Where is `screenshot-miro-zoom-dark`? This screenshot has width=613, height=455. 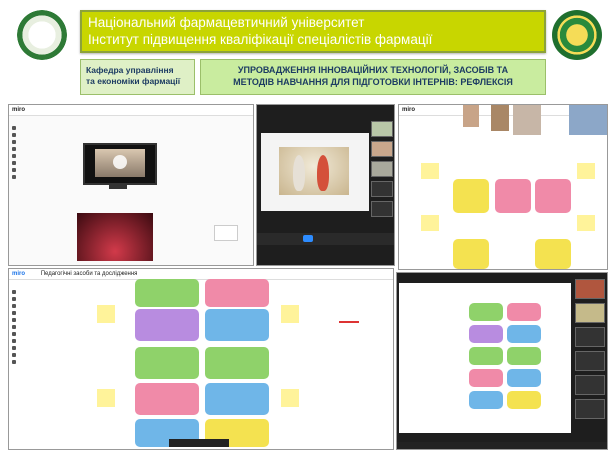 screenshot-miro-zoom-dark is located at coordinates (502, 361).